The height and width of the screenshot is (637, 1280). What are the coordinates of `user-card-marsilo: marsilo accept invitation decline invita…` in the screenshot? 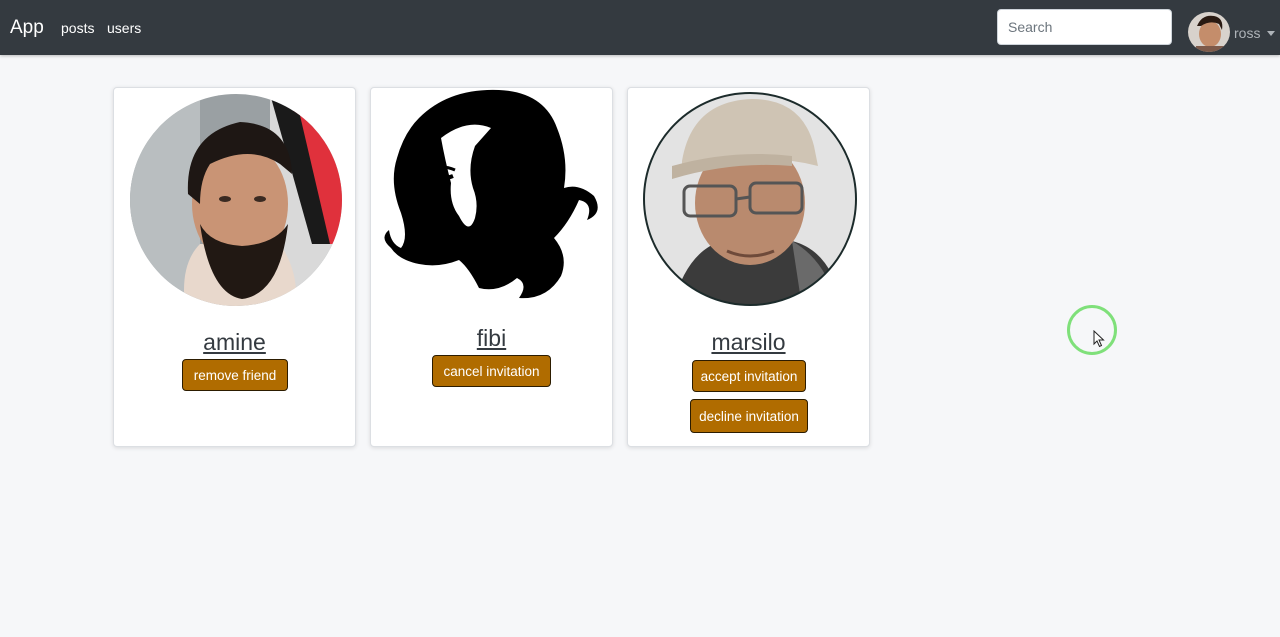 It's located at (748, 267).